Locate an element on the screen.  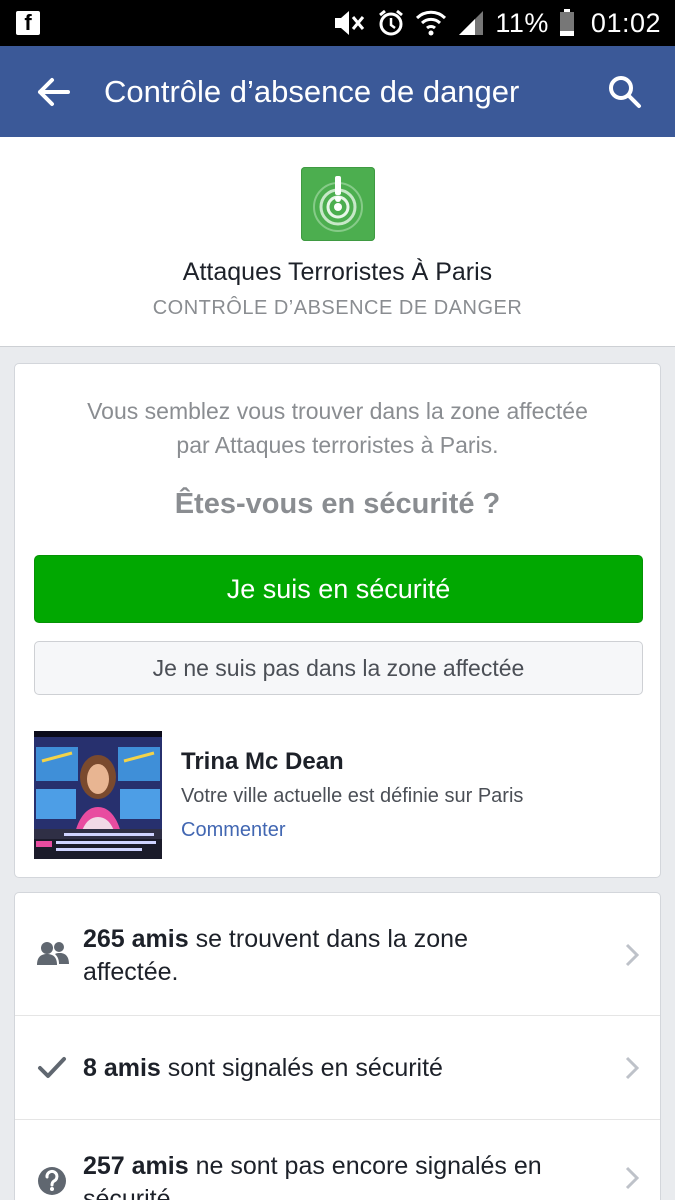
friends-in-area-count: 265 amis is located at coordinates (136, 939).